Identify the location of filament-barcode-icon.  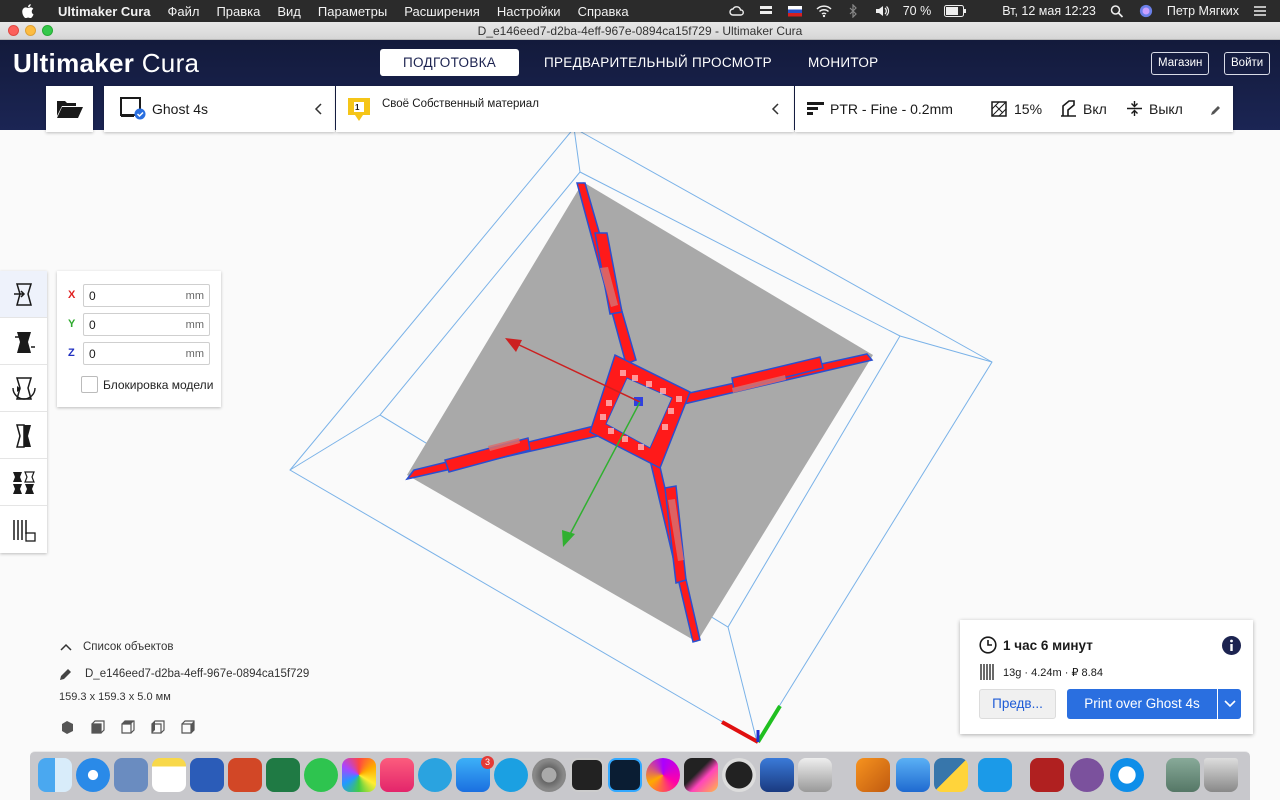
(987, 672).